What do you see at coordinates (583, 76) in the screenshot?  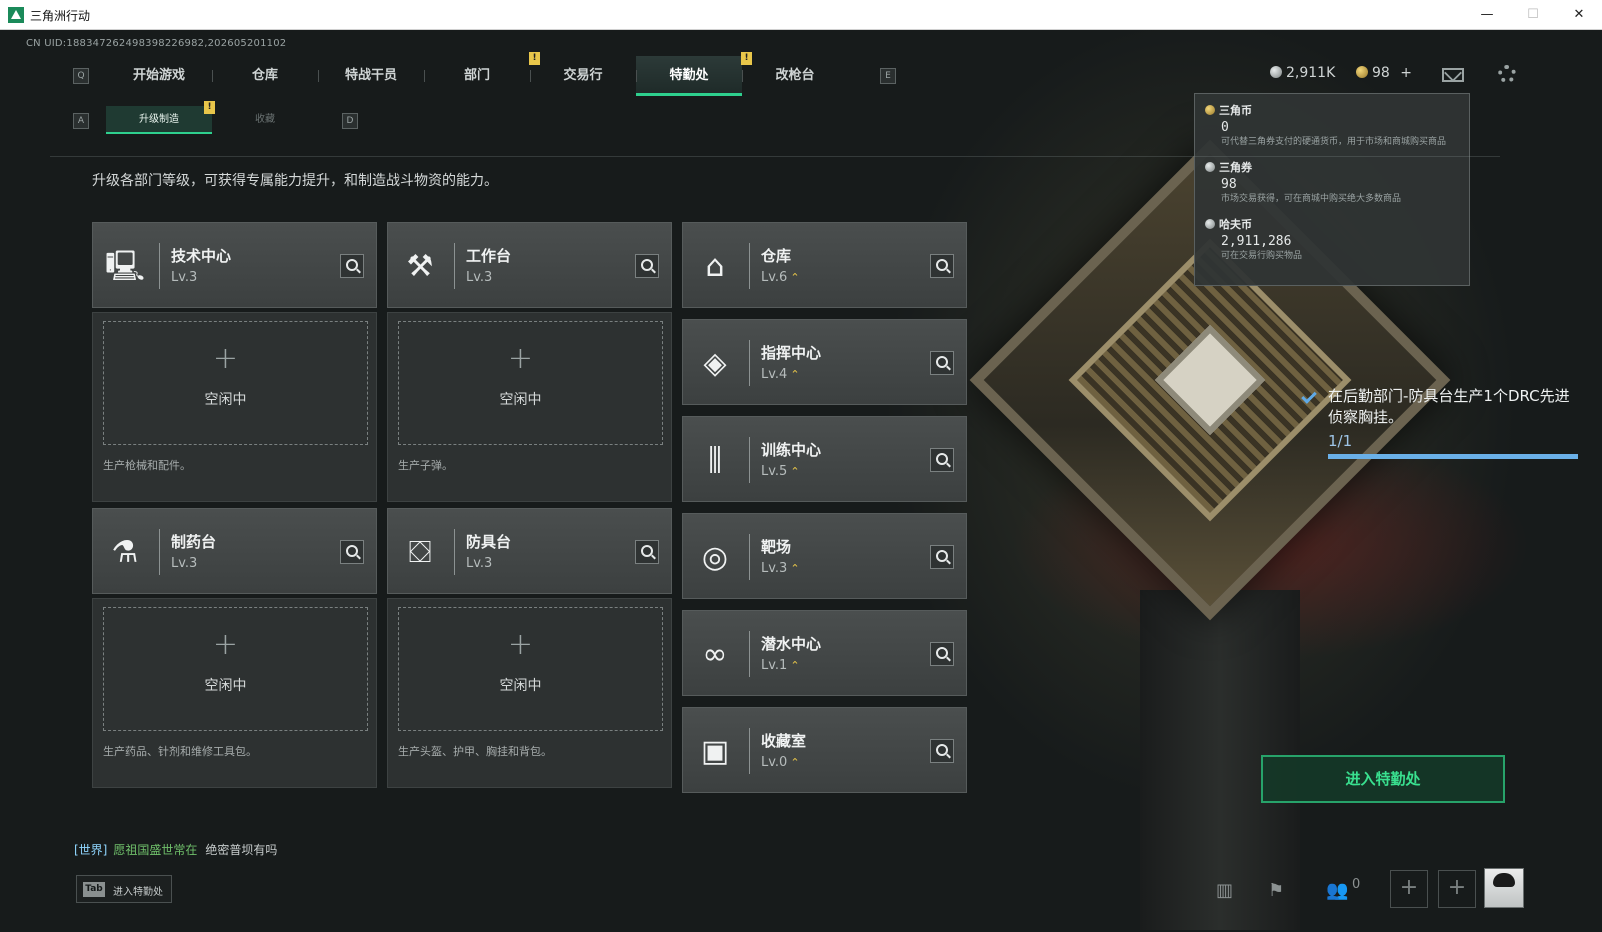 I see `tab-trading: 交易行` at bounding box center [583, 76].